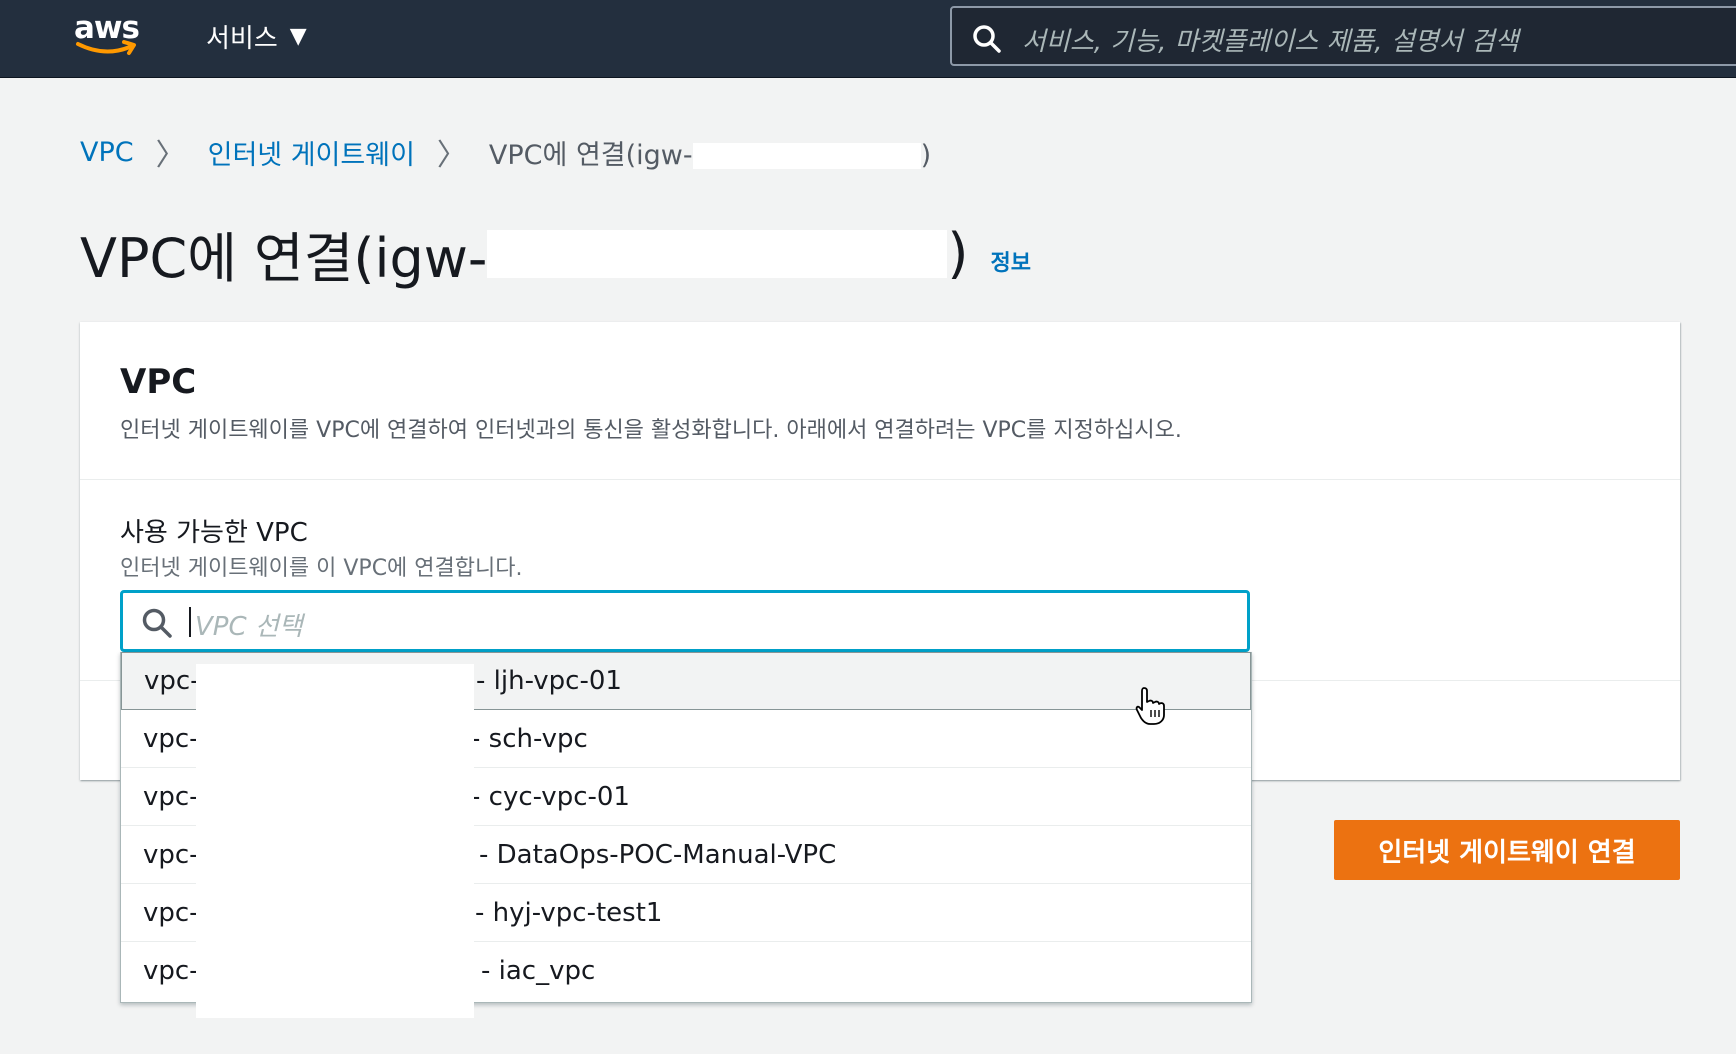 This screenshot has height=1054, width=1736. I want to click on breadcrumb: VPC 〉 인터넷 게이트웨이 〉 VPC에 연결(igw-), so click(505, 152).